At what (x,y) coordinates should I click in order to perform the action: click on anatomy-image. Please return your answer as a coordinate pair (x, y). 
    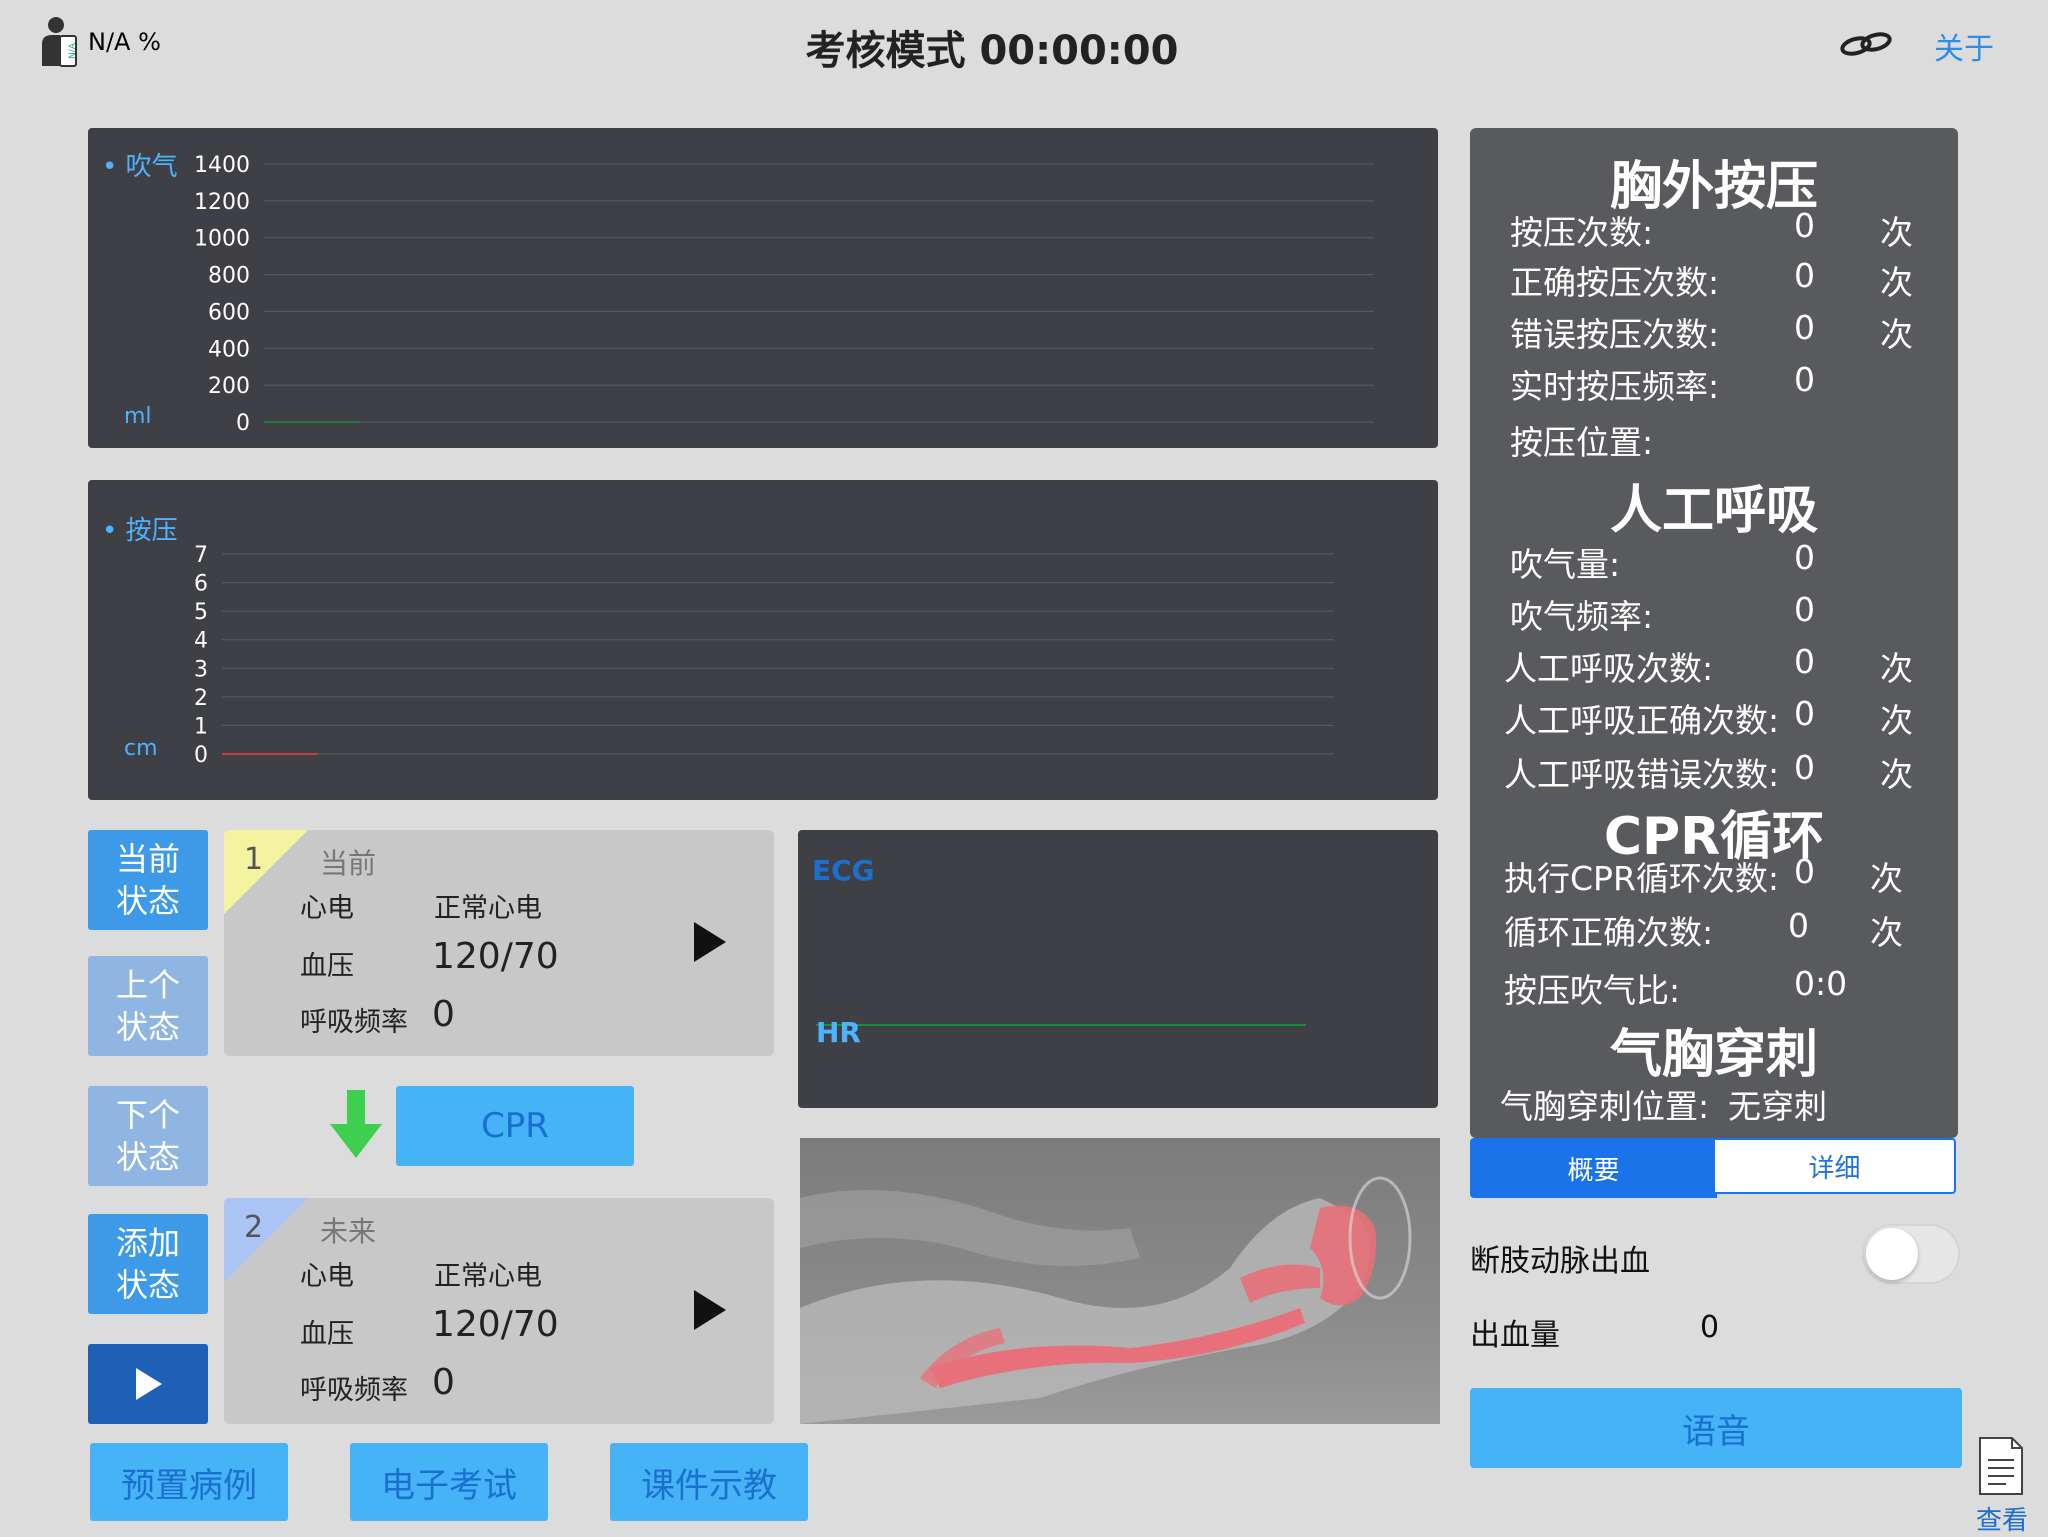
    Looking at the image, I should click on (1120, 1281).